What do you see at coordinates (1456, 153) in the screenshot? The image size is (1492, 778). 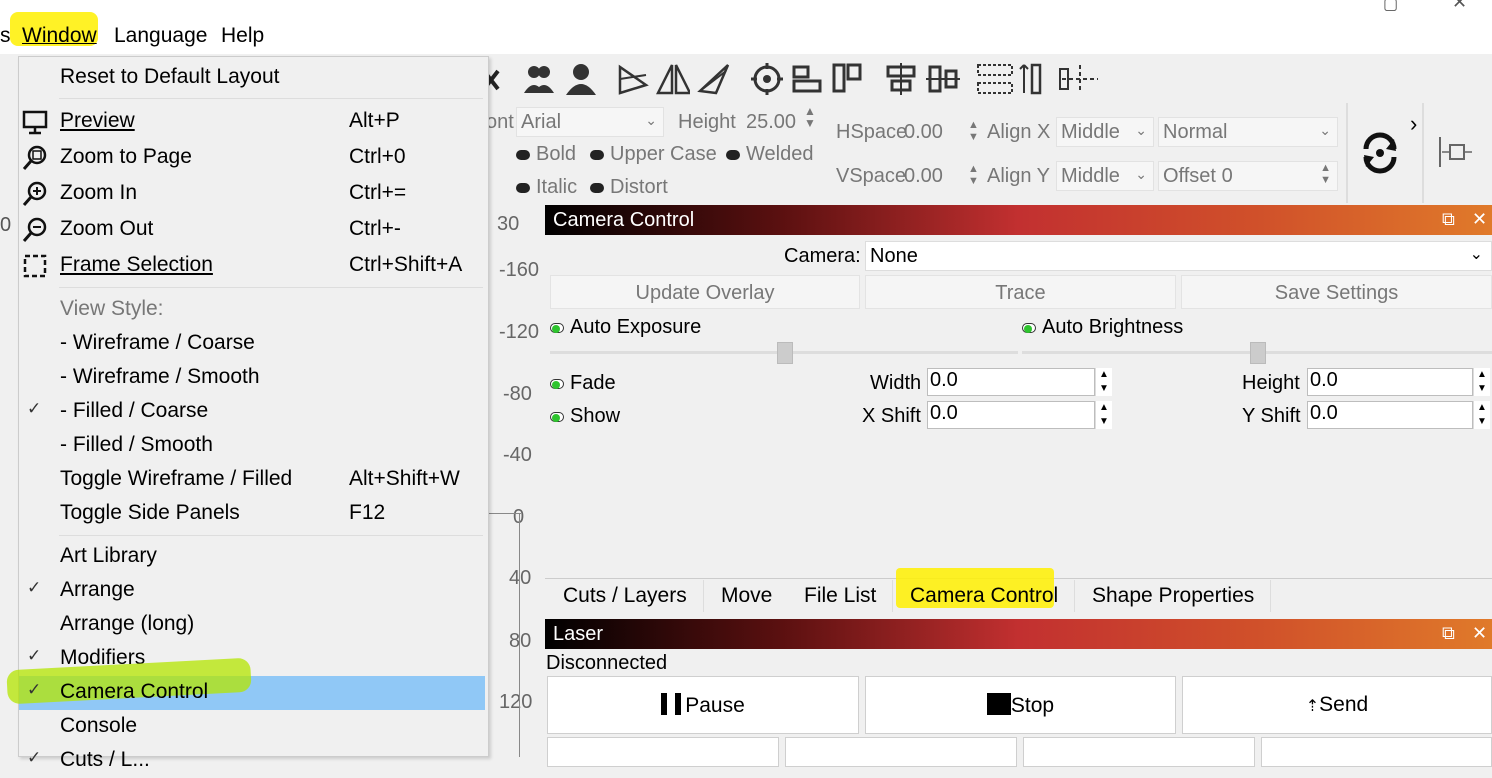 I see `snap-icon` at bounding box center [1456, 153].